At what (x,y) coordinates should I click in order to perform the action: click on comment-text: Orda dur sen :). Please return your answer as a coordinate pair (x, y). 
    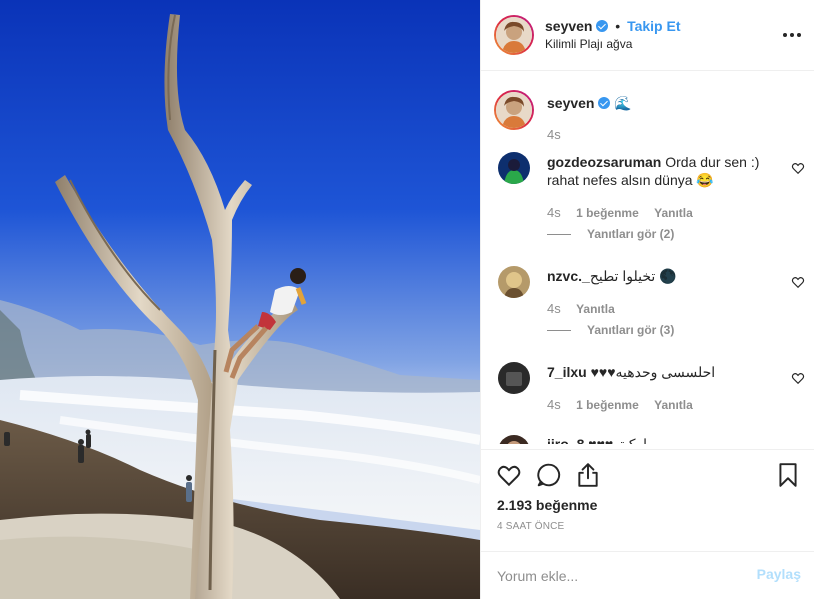
    Looking at the image, I should click on (712, 162).